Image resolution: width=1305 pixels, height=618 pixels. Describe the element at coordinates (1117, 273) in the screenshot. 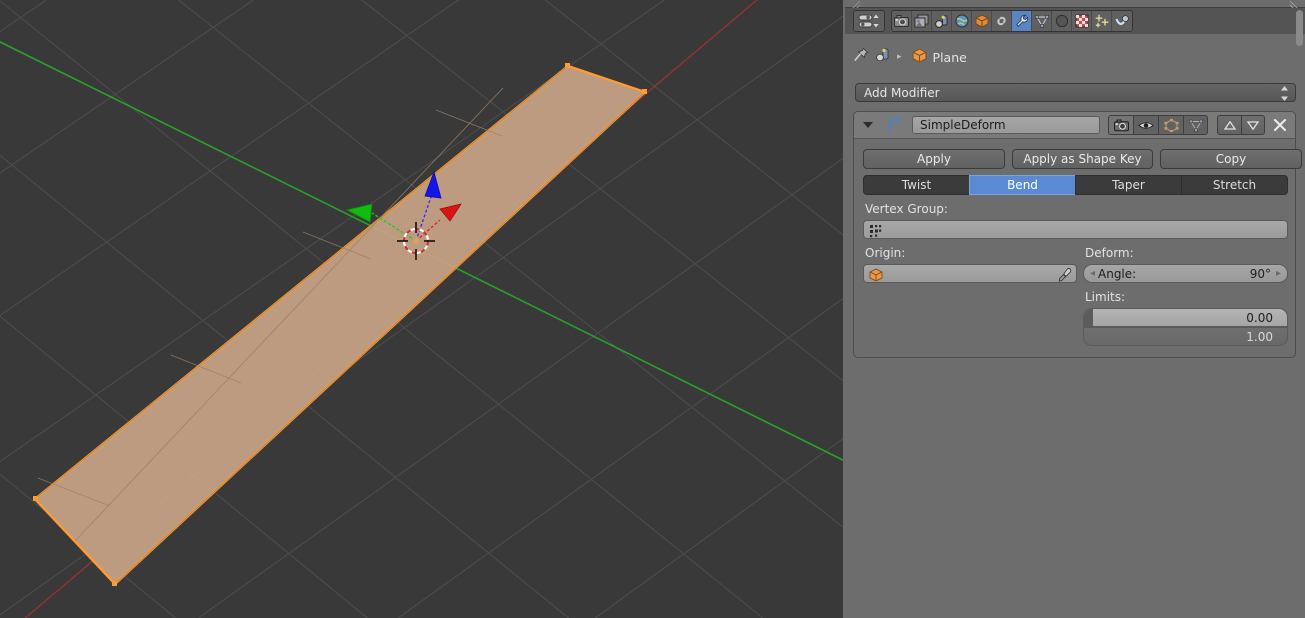

I see `angle-label: Angle:` at that location.